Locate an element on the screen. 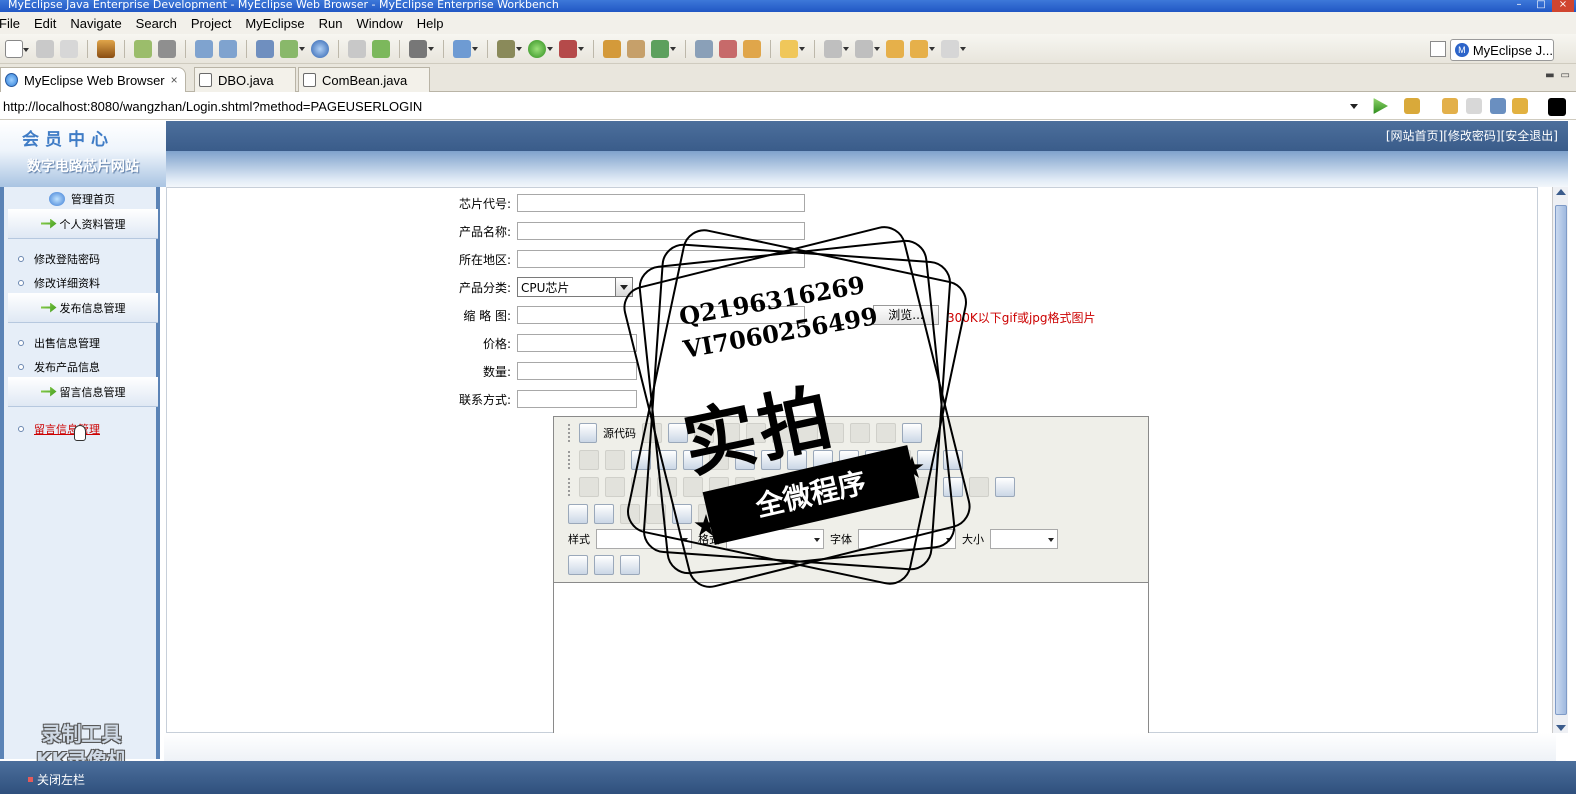  new-web-project-icon is located at coordinates (612, 48).